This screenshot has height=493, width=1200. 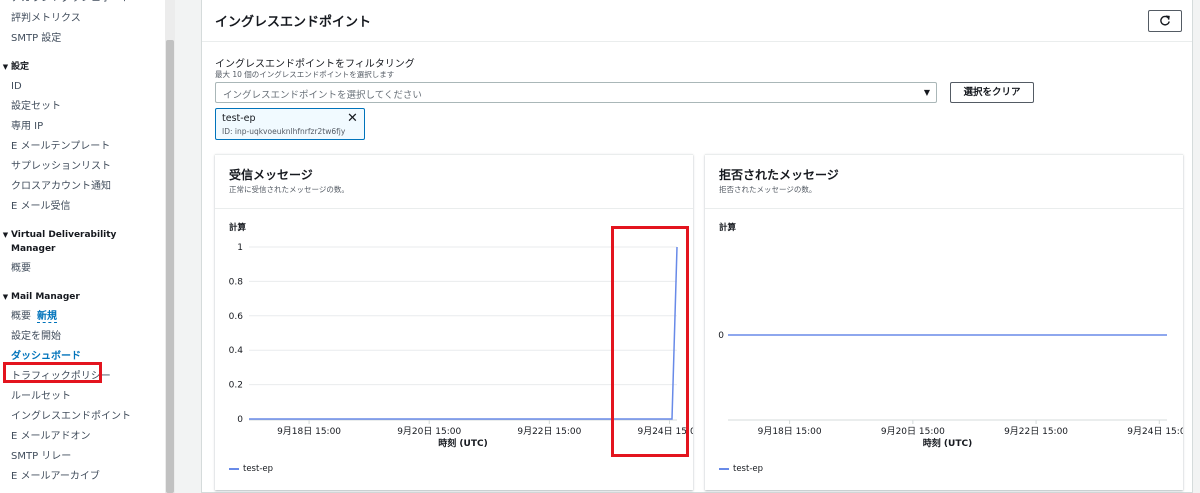 What do you see at coordinates (82, 207) in the screenshot?
I see `sidebar-item: E メール受信` at bounding box center [82, 207].